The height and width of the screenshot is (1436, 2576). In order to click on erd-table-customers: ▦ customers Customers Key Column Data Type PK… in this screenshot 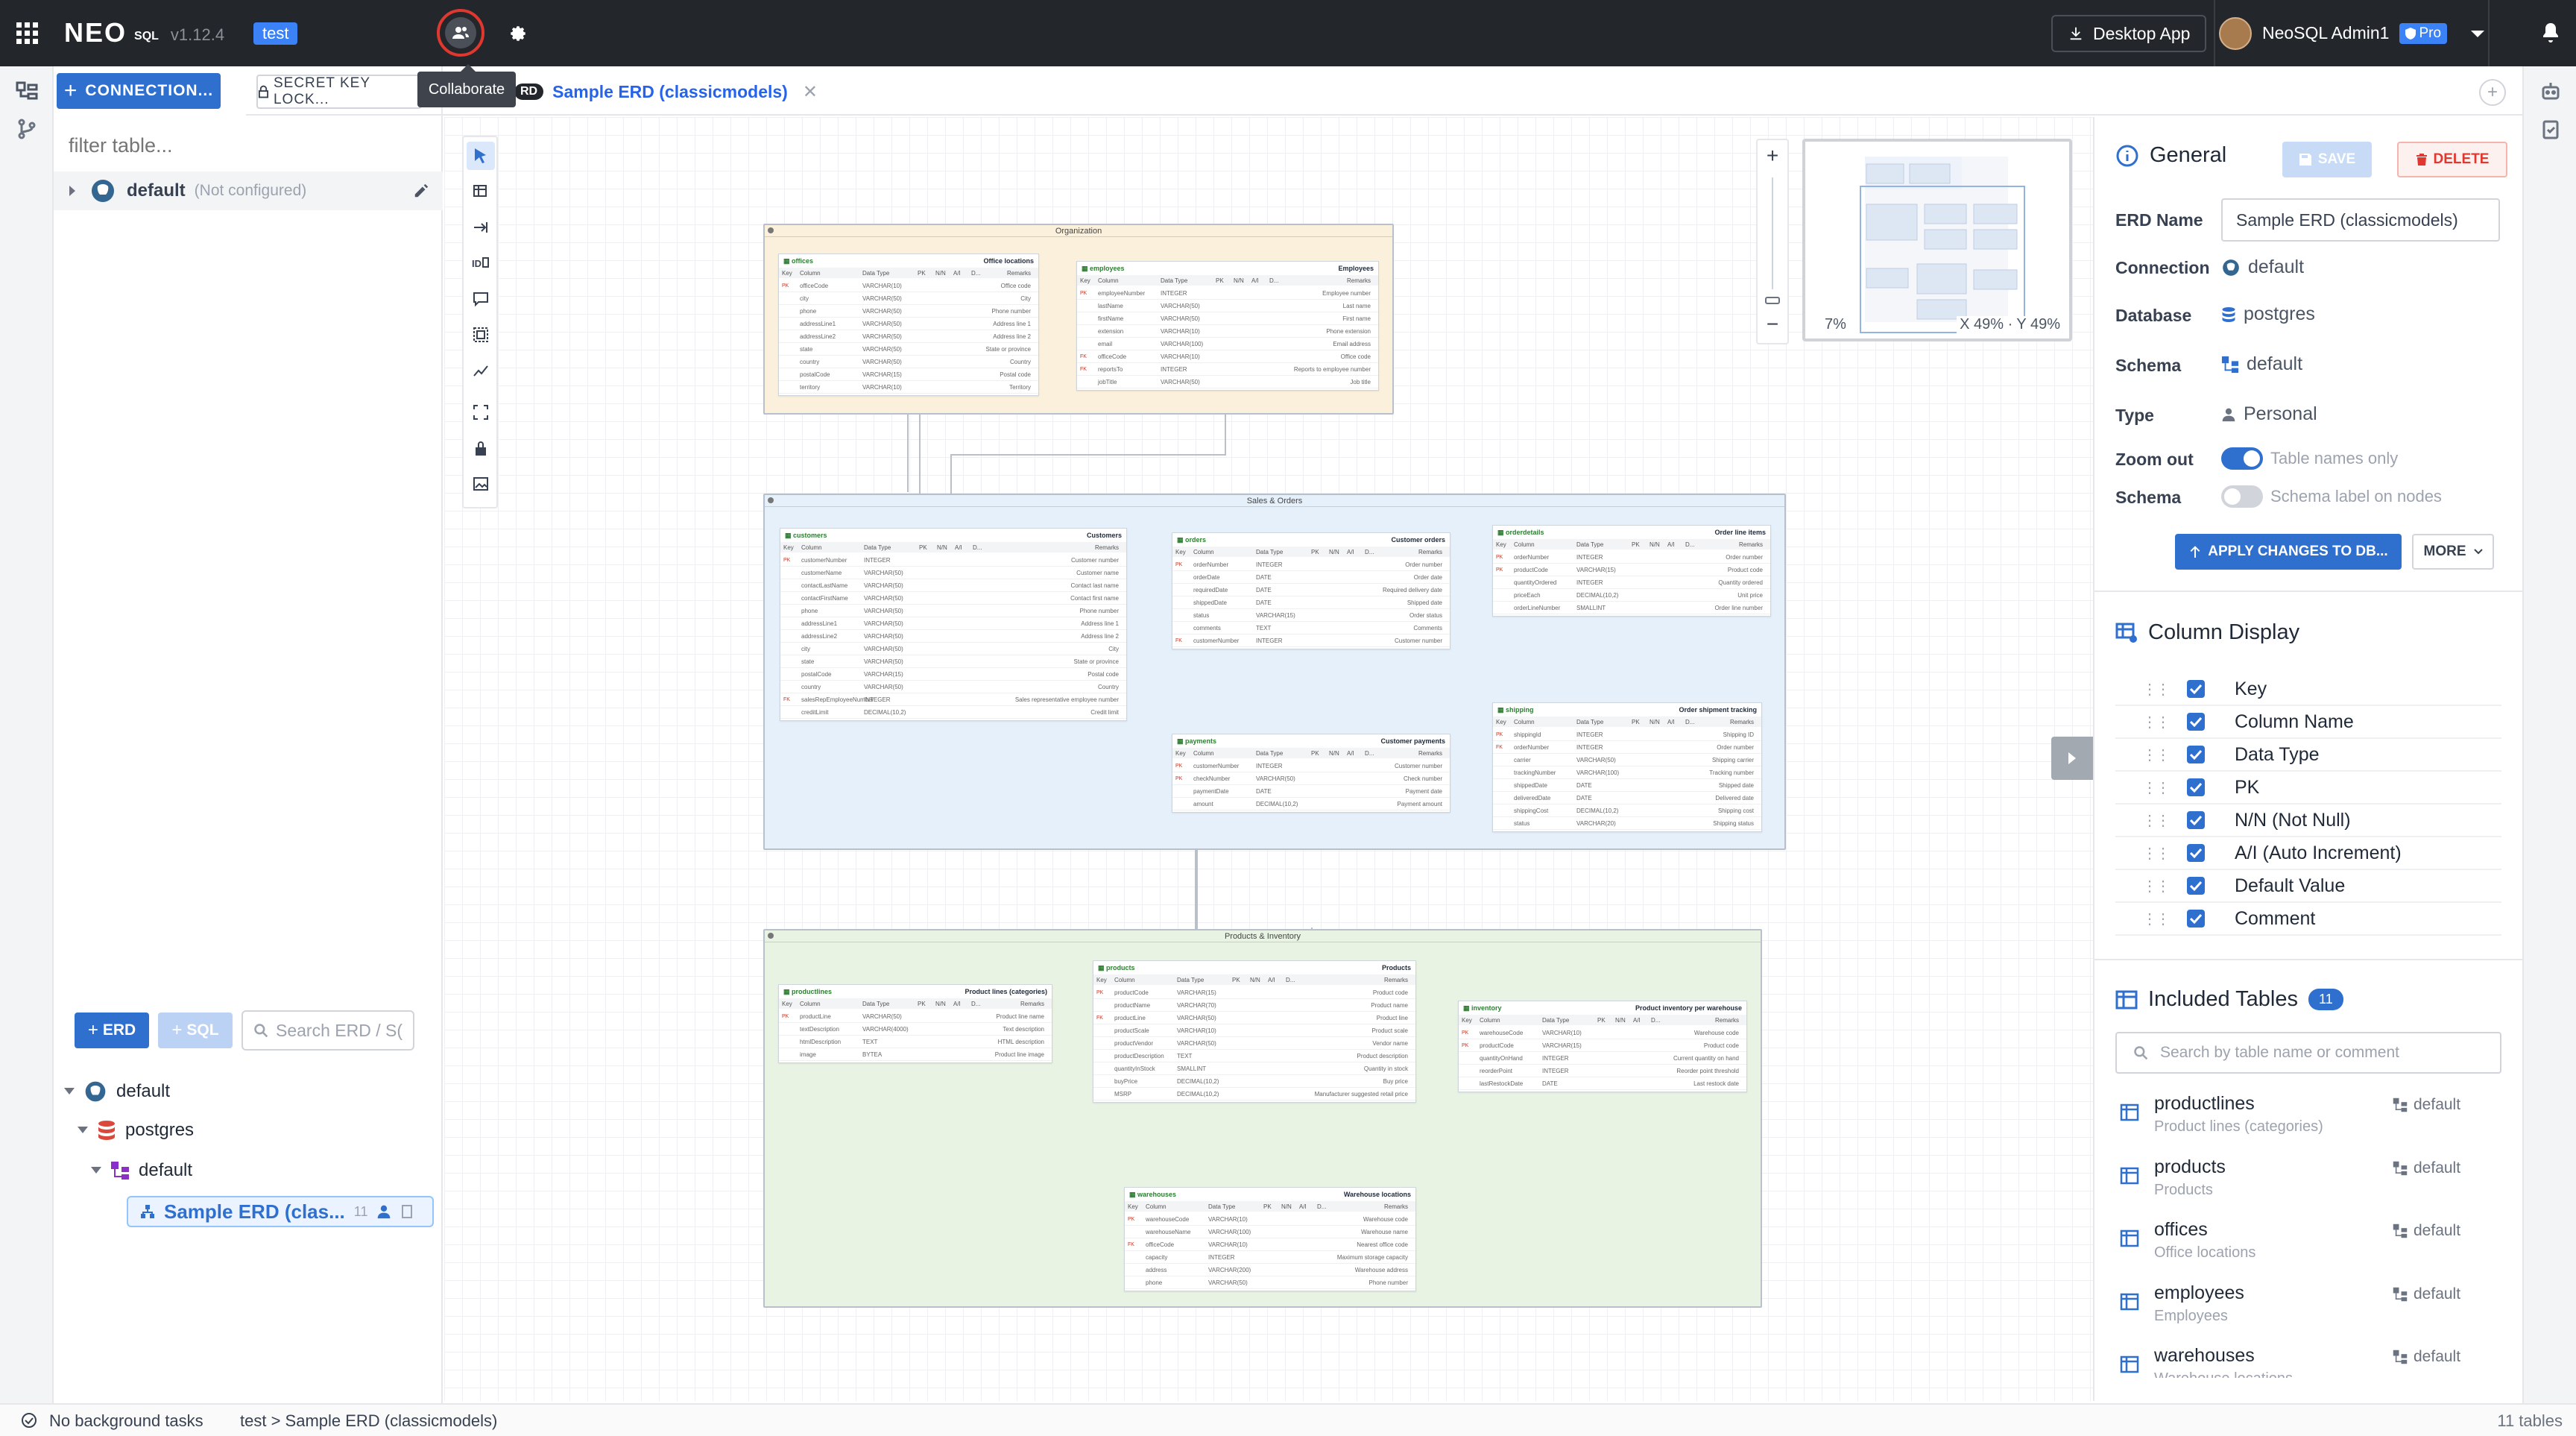, I will do `click(953, 624)`.